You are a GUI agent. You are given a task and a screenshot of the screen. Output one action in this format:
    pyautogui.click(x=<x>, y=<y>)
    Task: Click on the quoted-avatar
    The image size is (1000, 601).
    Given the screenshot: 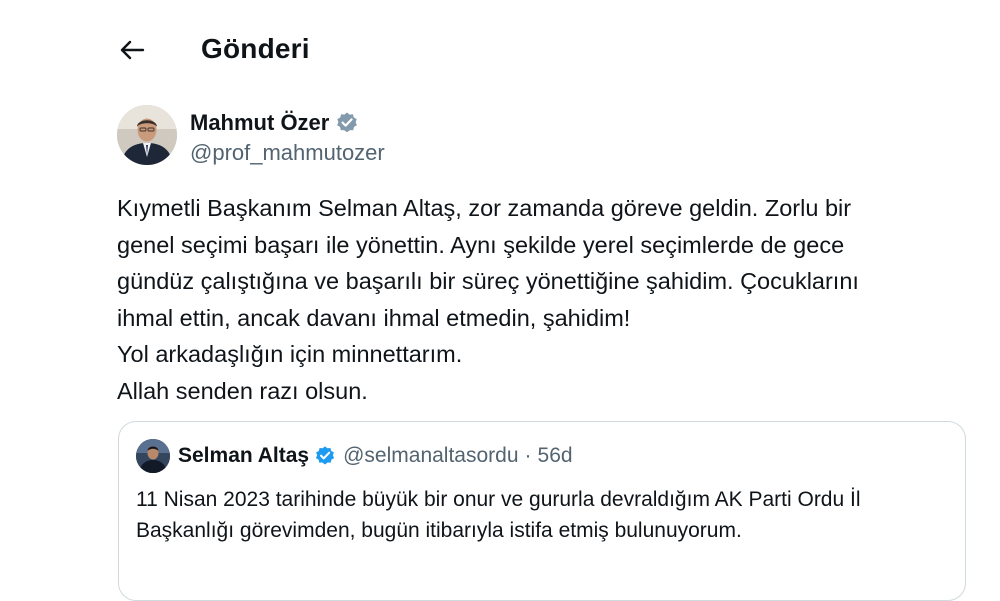 What is the action you would take?
    pyautogui.click(x=153, y=456)
    